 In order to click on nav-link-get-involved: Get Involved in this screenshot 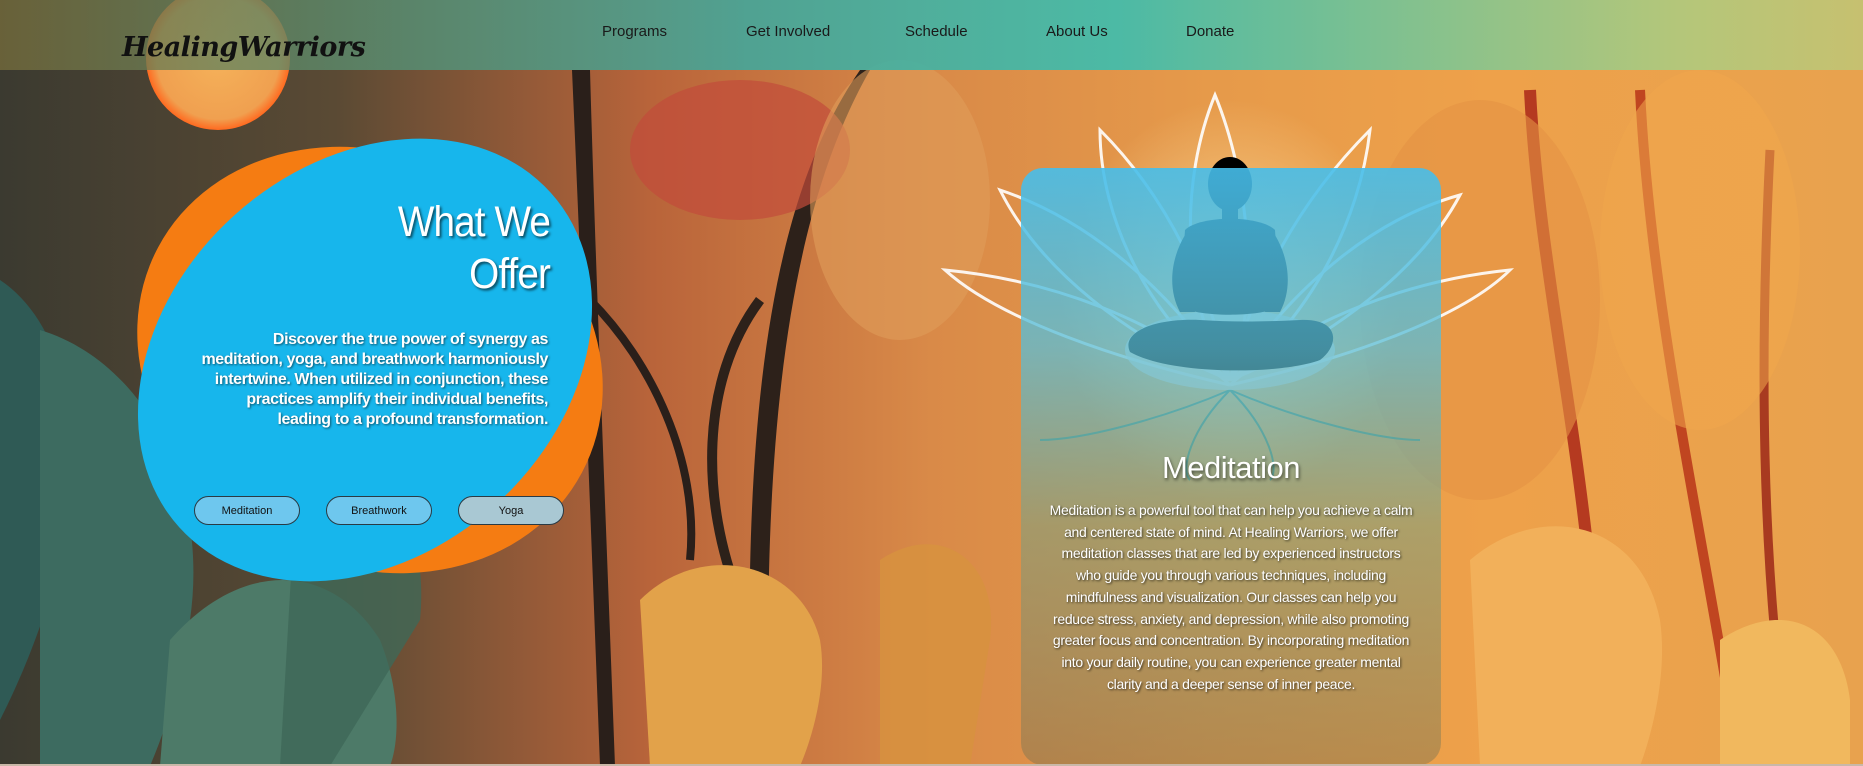, I will do `click(788, 31)`.